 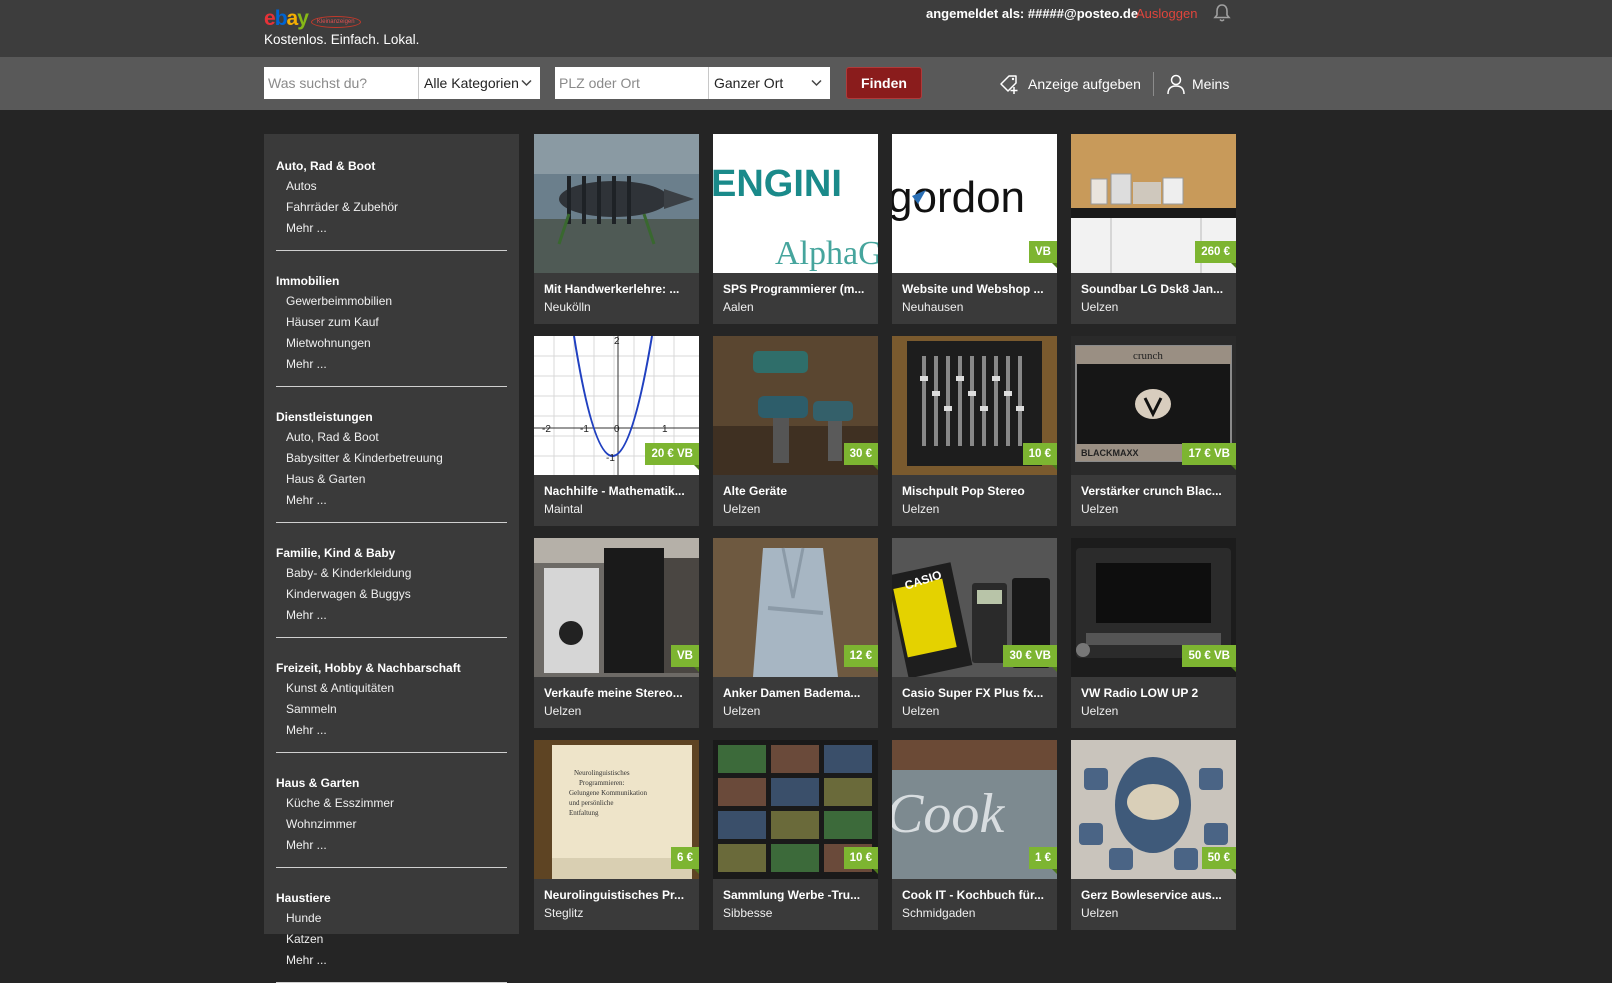 I want to click on subcategory-link: Fahrräder & Zubehör, so click(x=391, y=207).